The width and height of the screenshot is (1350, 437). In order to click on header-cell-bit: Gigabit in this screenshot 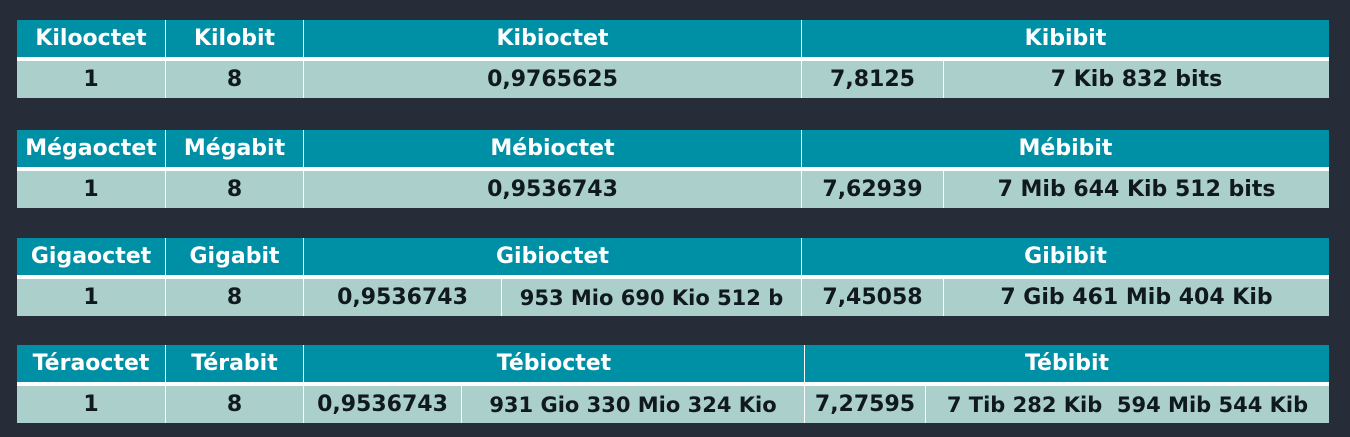, I will do `click(235, 256)`.